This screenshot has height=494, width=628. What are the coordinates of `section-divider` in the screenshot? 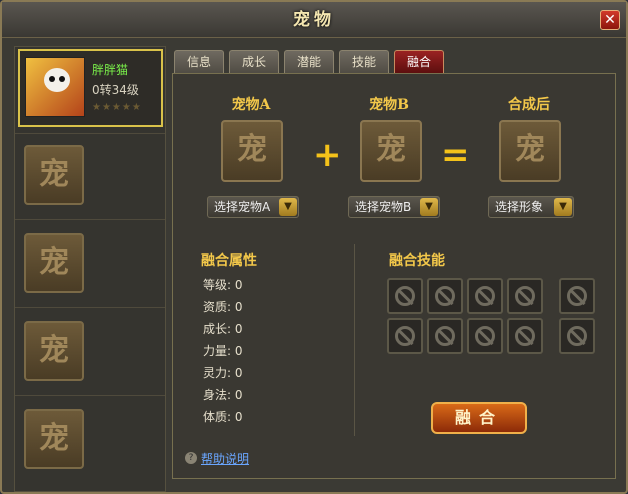 It's located at (354, 340).